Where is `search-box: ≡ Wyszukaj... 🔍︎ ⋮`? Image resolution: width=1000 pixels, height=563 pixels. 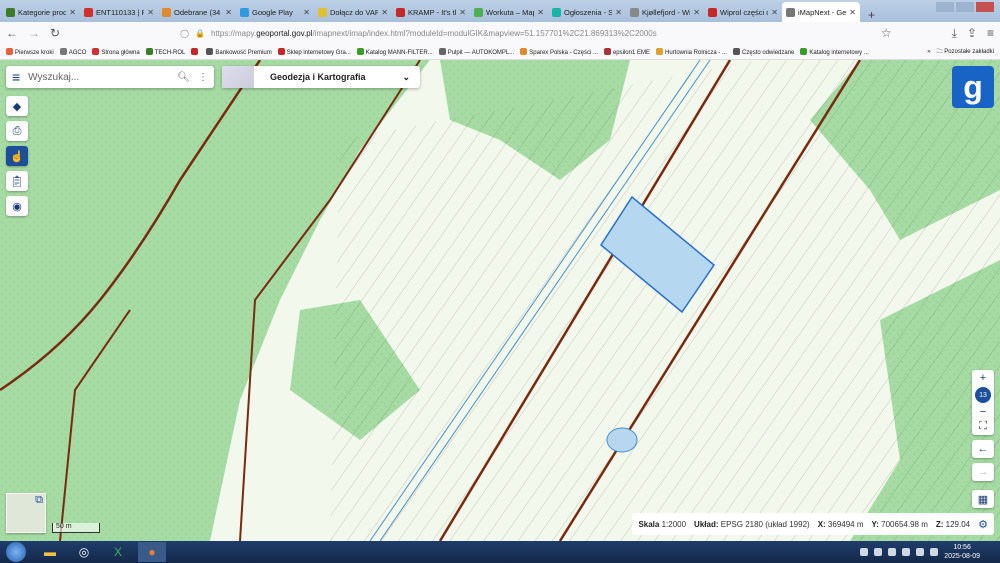 search-box: ≡ Wyszukaj... 🔍︎ ⋮ is located at coordinates (110, 77).